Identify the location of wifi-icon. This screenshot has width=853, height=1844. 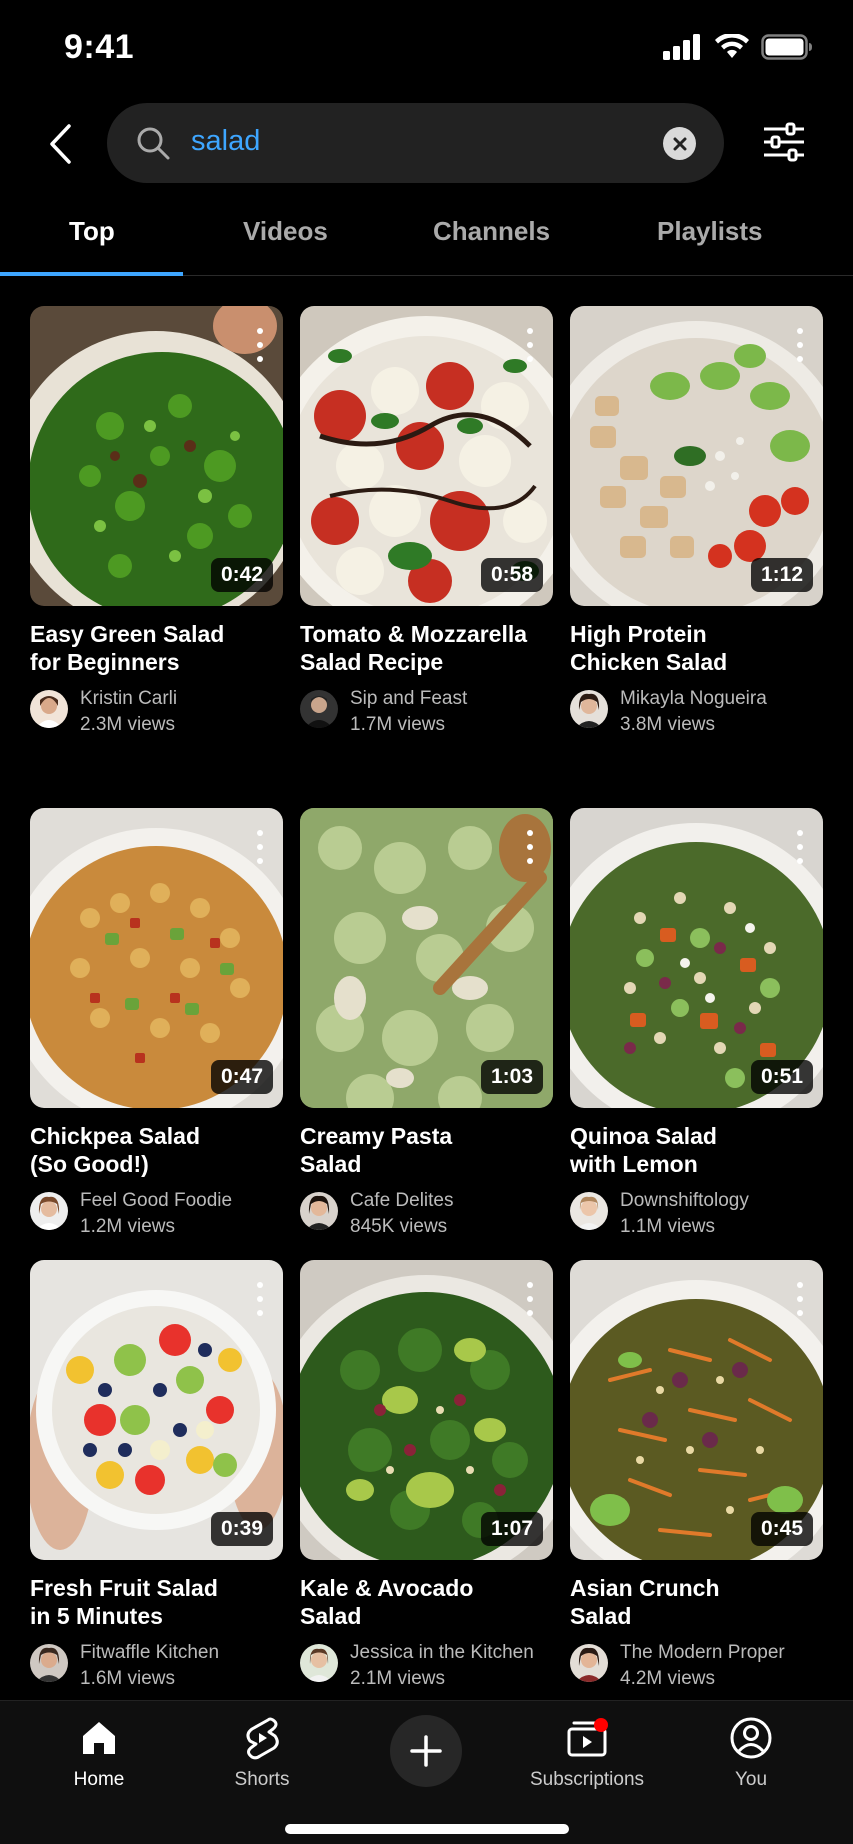
(732, 46).